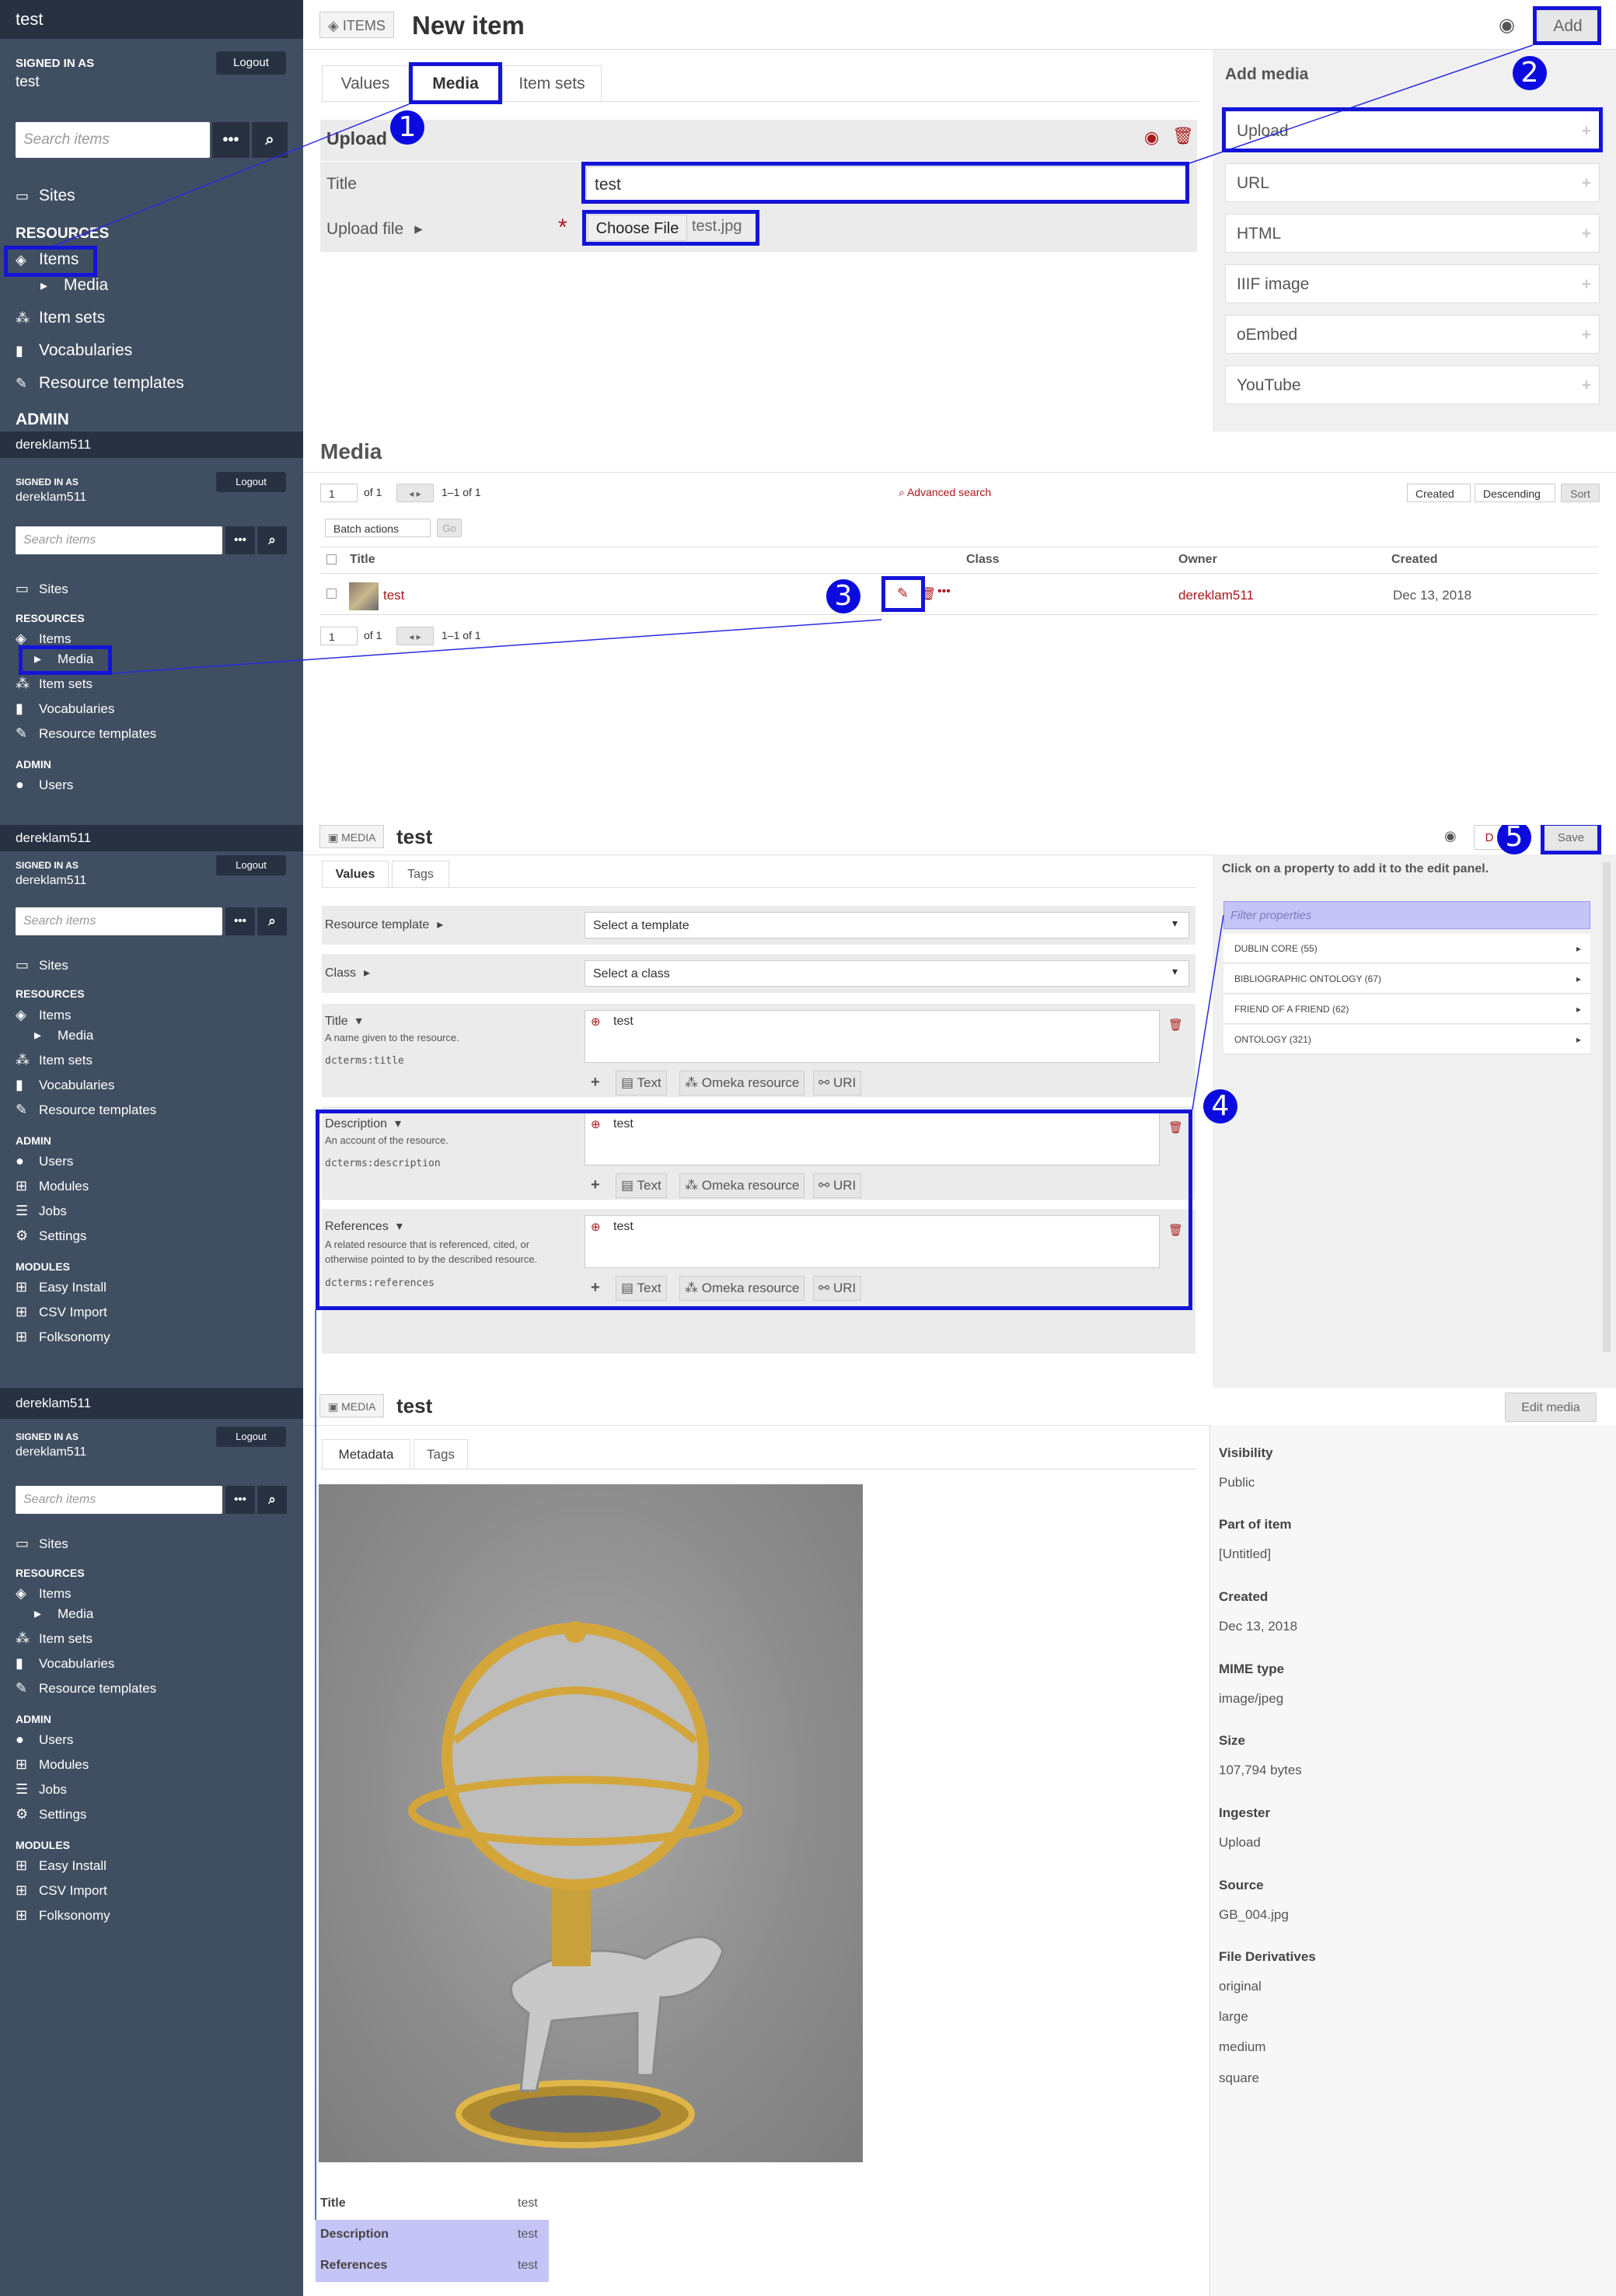  I want to click on title-value-input: test, so click(872, 1036).